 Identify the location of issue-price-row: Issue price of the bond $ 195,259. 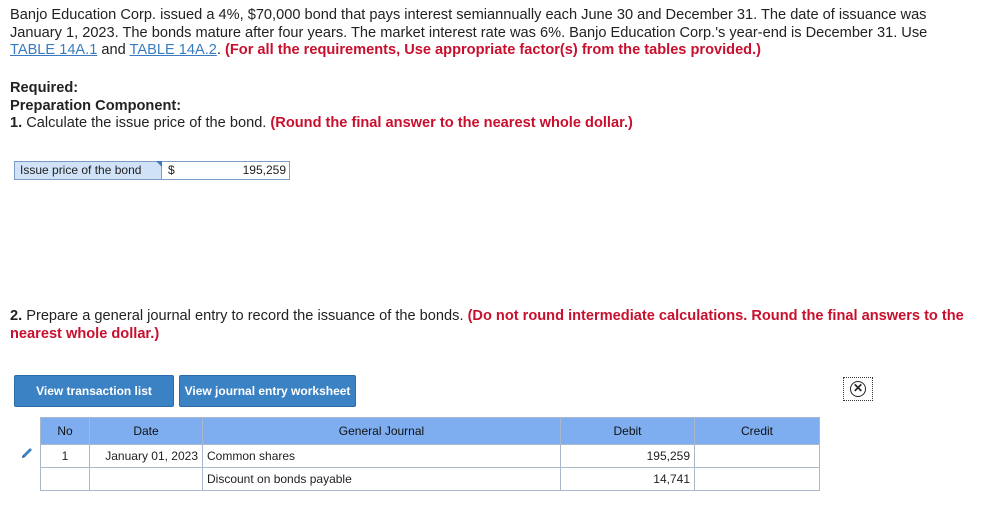
(152, 170).